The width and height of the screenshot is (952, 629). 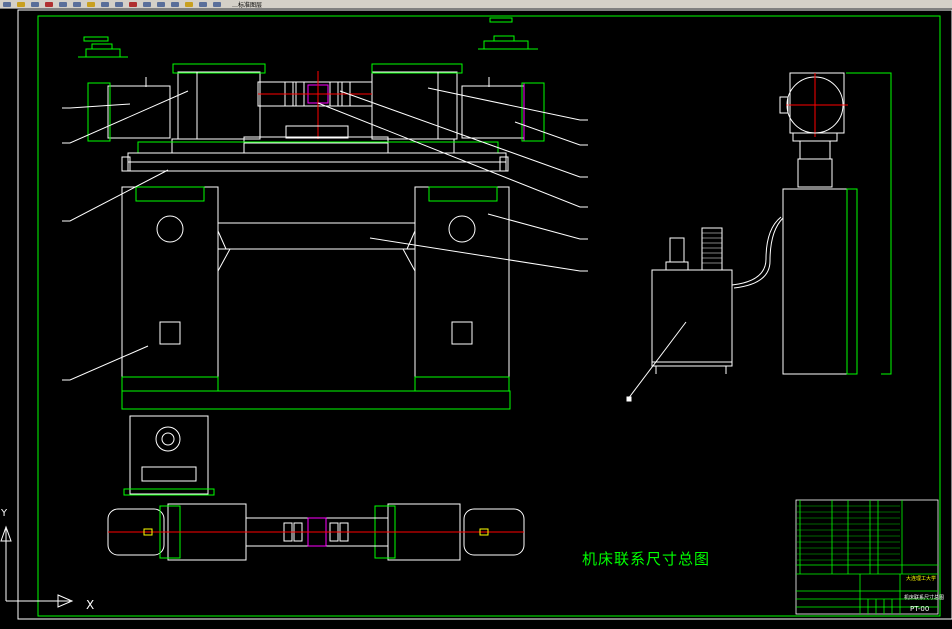 What do you see at coordinates (217, 4) in the screenshot?
I see `help-icon` at bounding box center [217, 4].